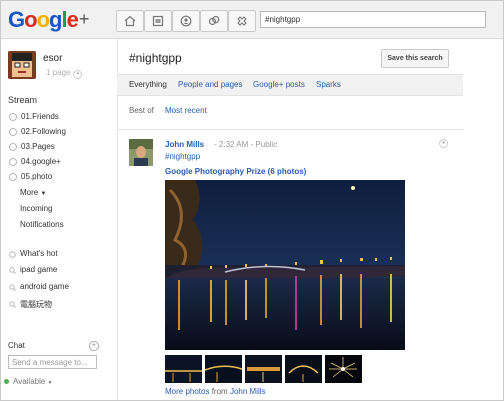  I want to click on filter-best-of: Best of, so click(141, 110).